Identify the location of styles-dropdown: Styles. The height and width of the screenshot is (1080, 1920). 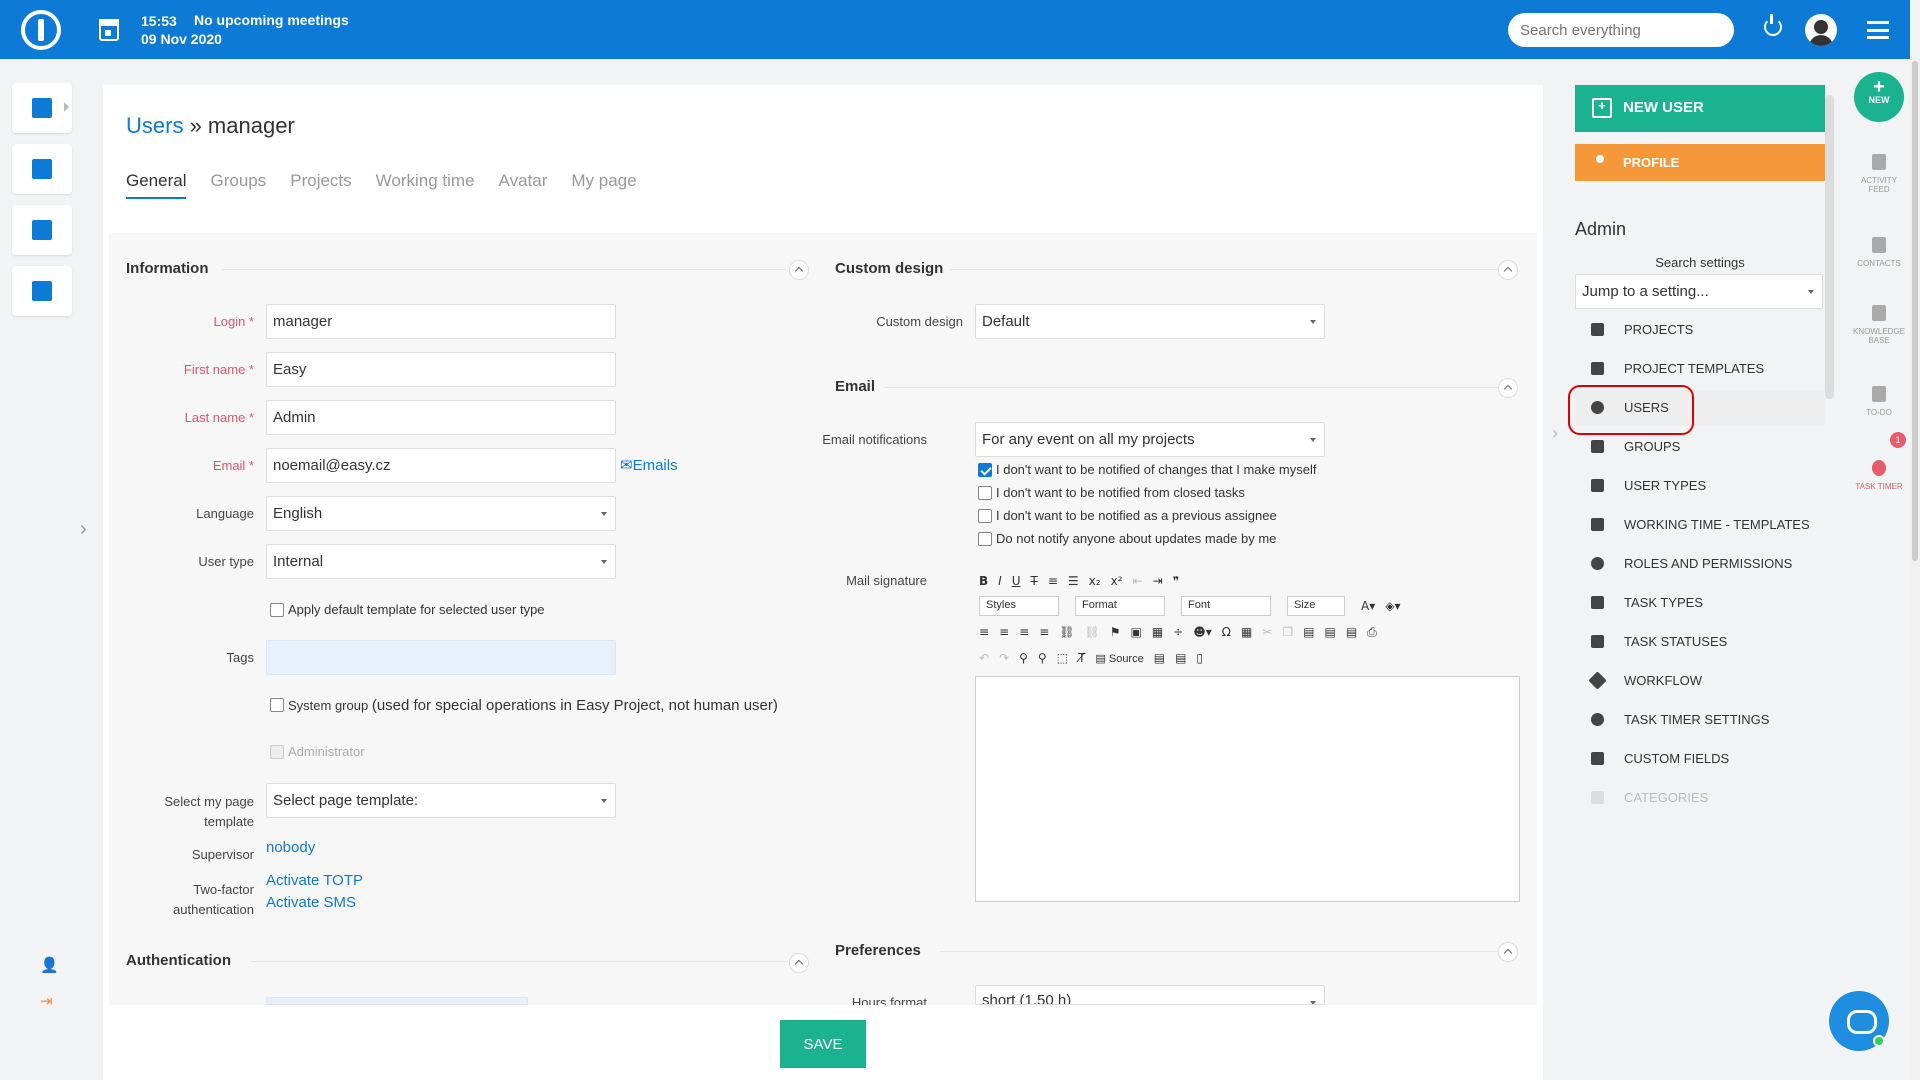
(1019, 606).